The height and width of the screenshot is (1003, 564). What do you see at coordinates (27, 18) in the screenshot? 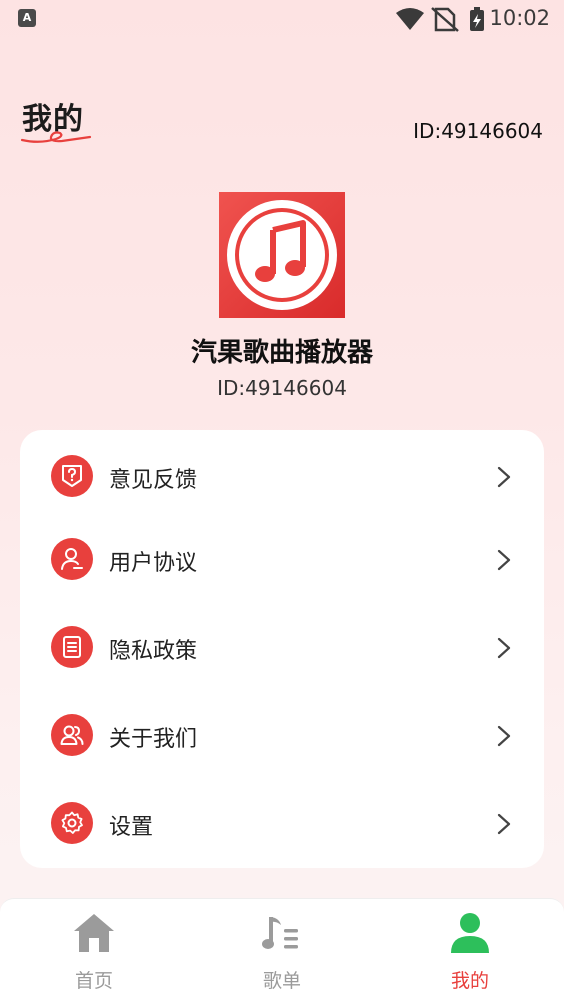
I see `status-app-icon: A` at bounding box center [27, 18].